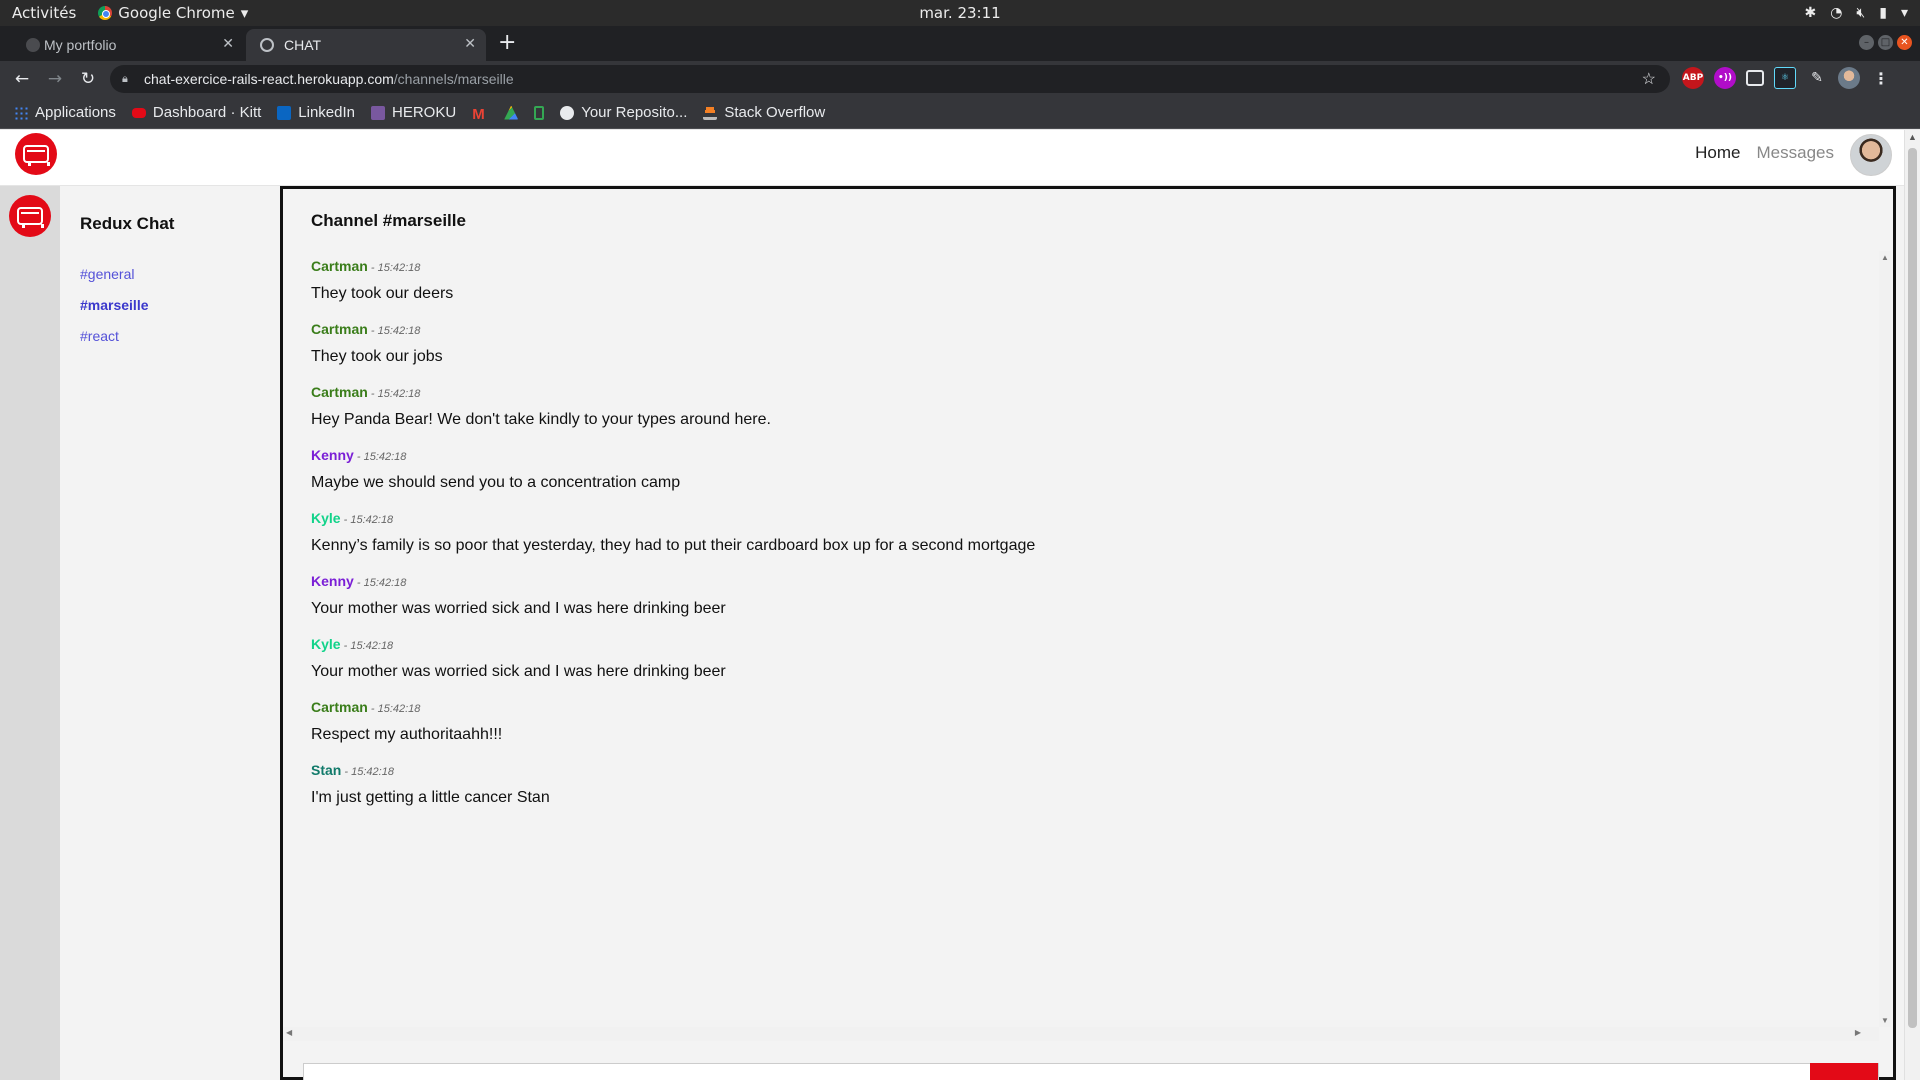 Image resolution: width=1920 pixels, height=1080 pixels. What do you see at coordinates (1795, 153) in the screenshot?
I see `nav-messages-link: Messages` at bounding box center [1795, 153].